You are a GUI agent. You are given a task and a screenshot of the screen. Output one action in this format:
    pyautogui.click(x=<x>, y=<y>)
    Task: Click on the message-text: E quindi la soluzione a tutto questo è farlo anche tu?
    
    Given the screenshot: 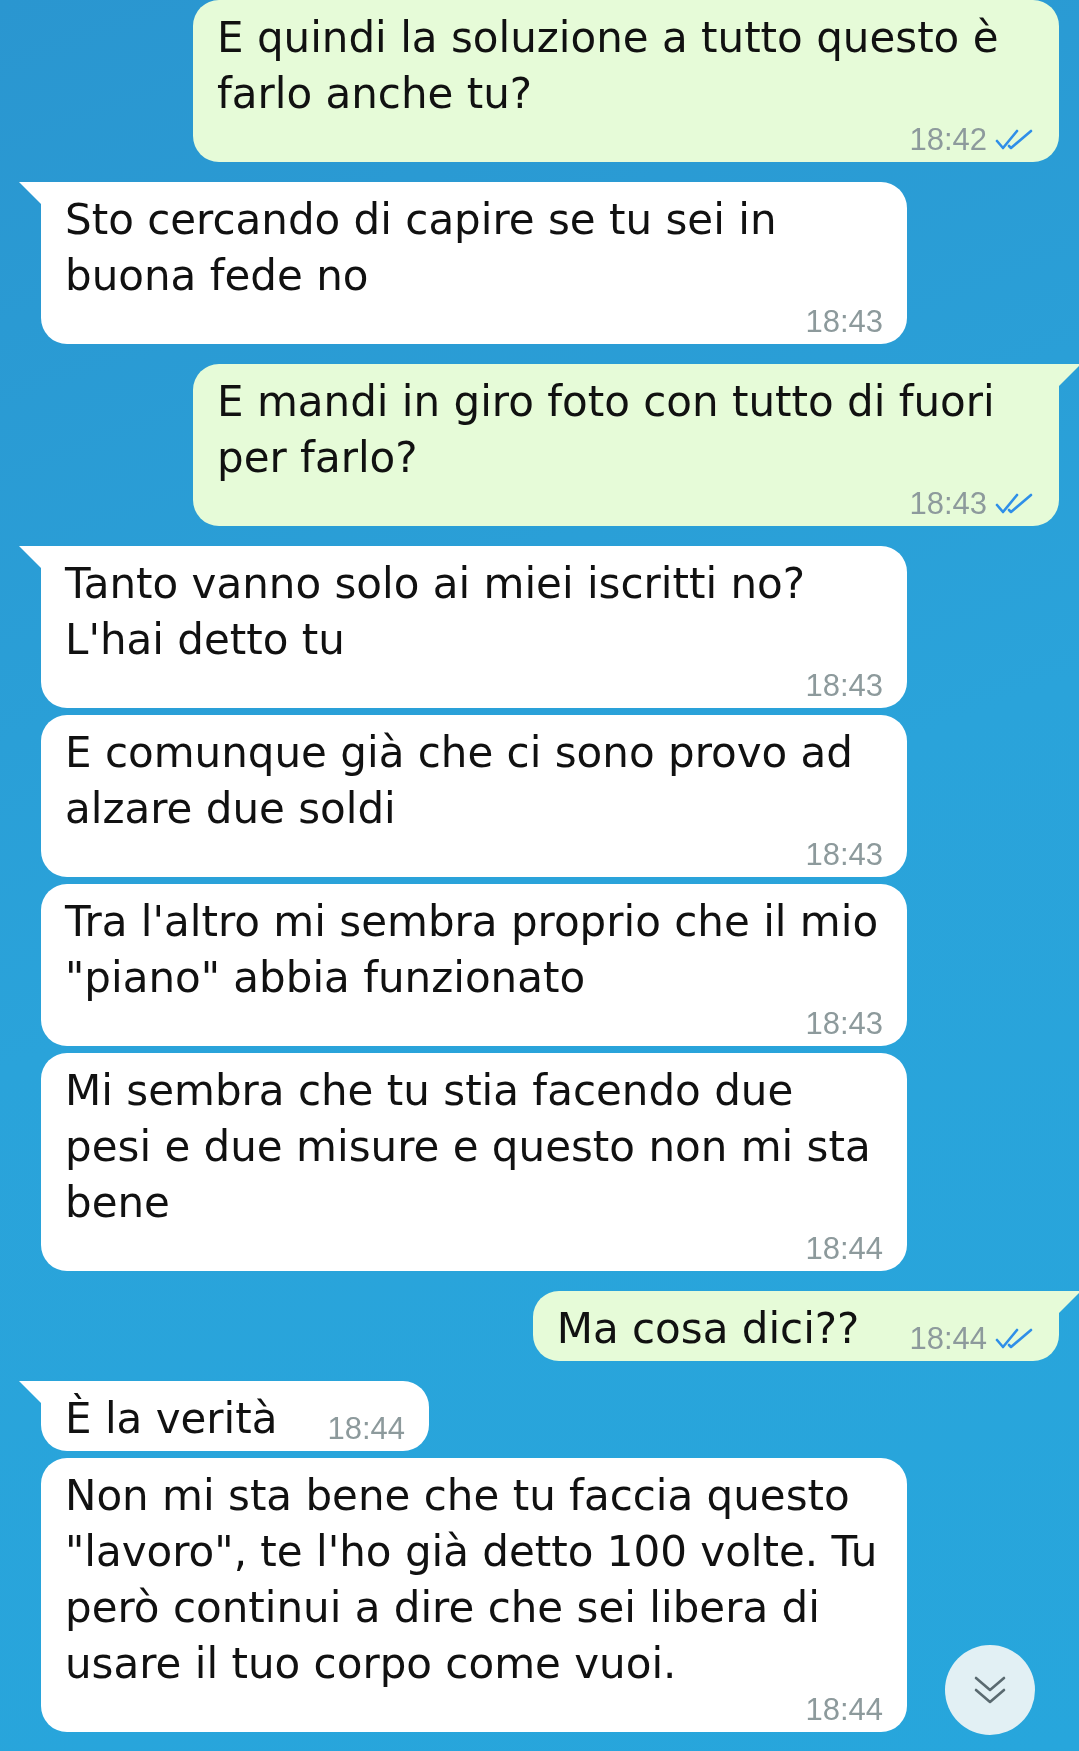 What is the action you would take?
    pyautogui.click(x=608, y=66)
    